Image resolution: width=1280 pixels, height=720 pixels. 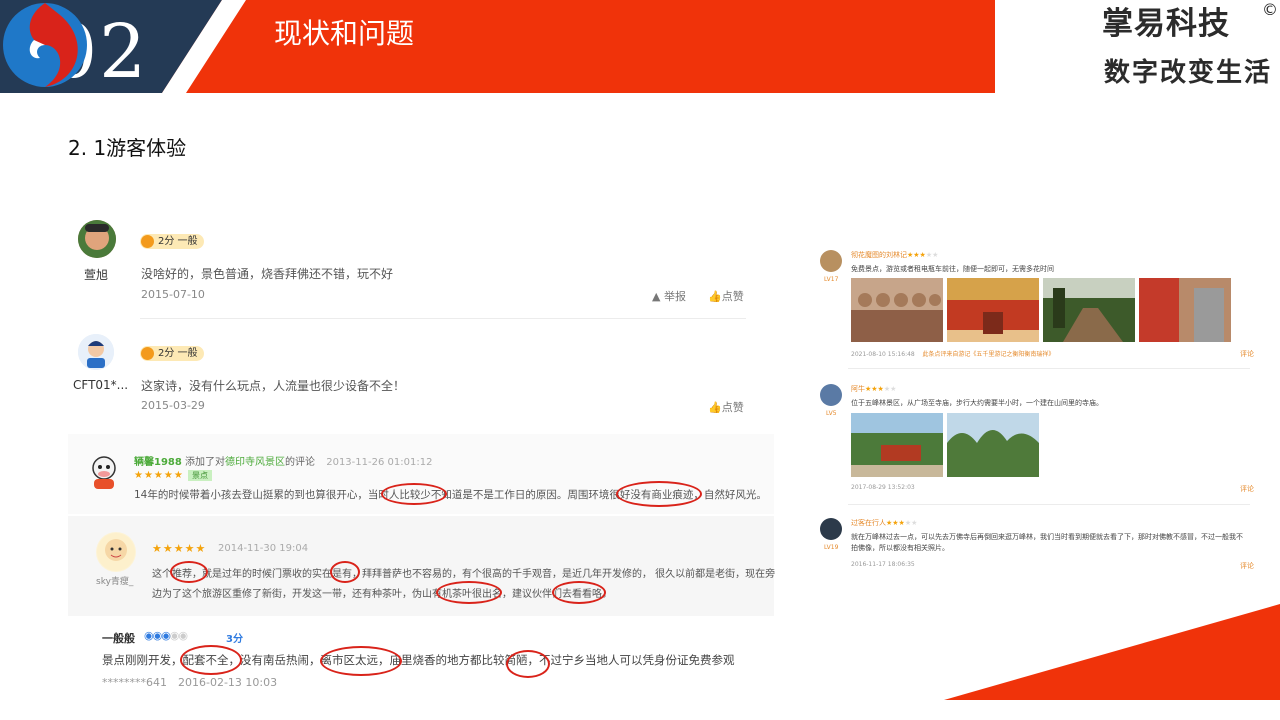 What do you see at coordinates (127, 148) in the screenshot?
I see `section-title: 2. 1游客体验` at bounding box center [127, 148].